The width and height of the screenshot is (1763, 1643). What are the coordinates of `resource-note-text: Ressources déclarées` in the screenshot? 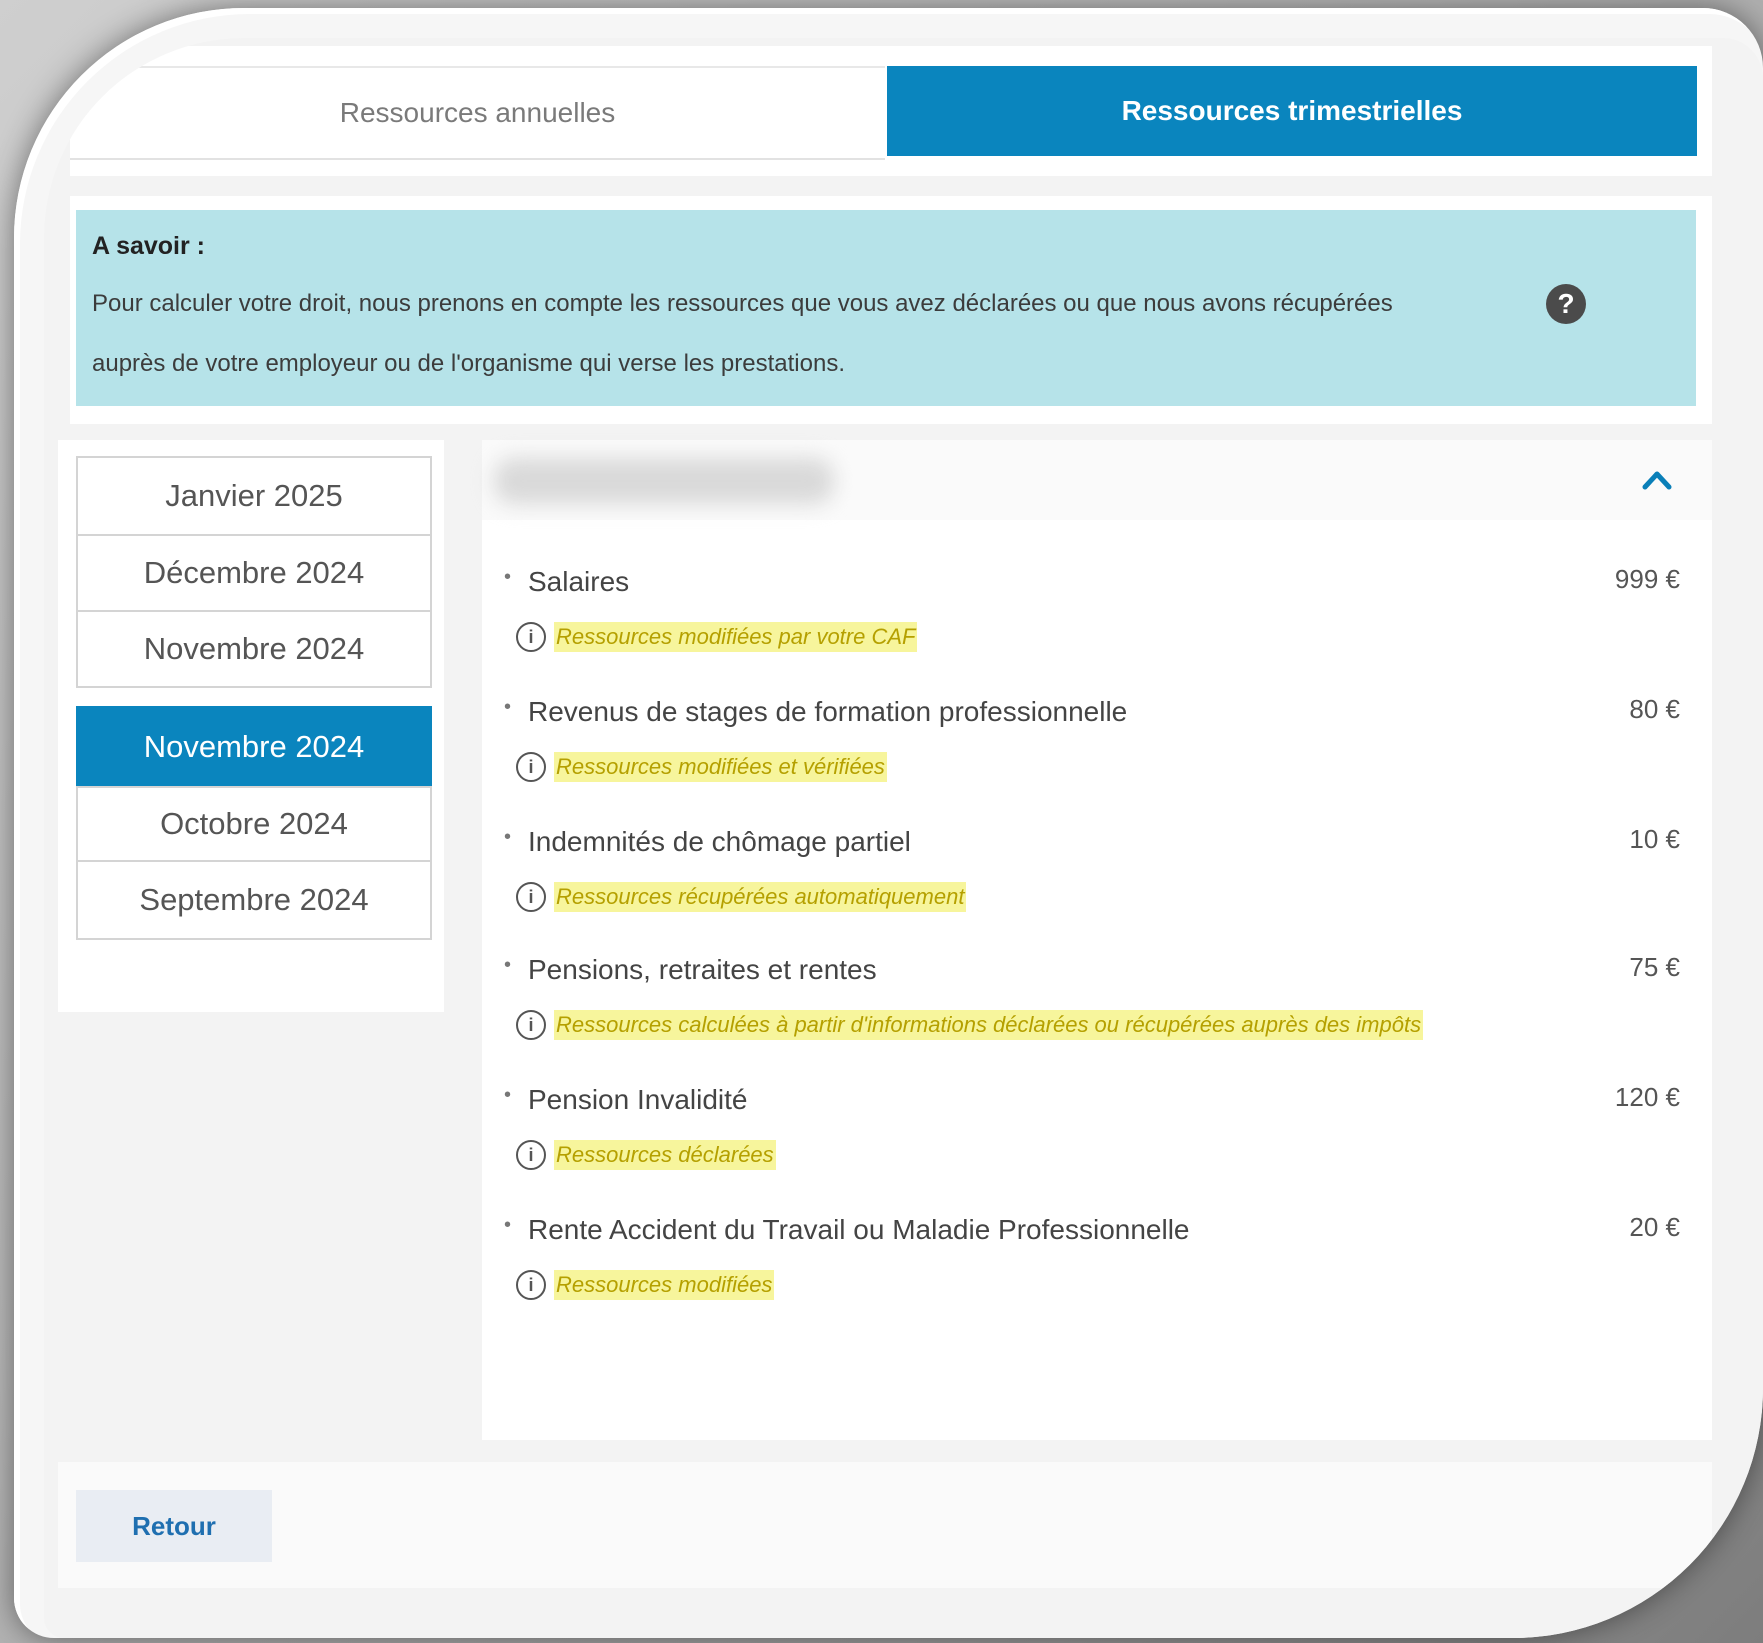 It's located at (665, 1155).